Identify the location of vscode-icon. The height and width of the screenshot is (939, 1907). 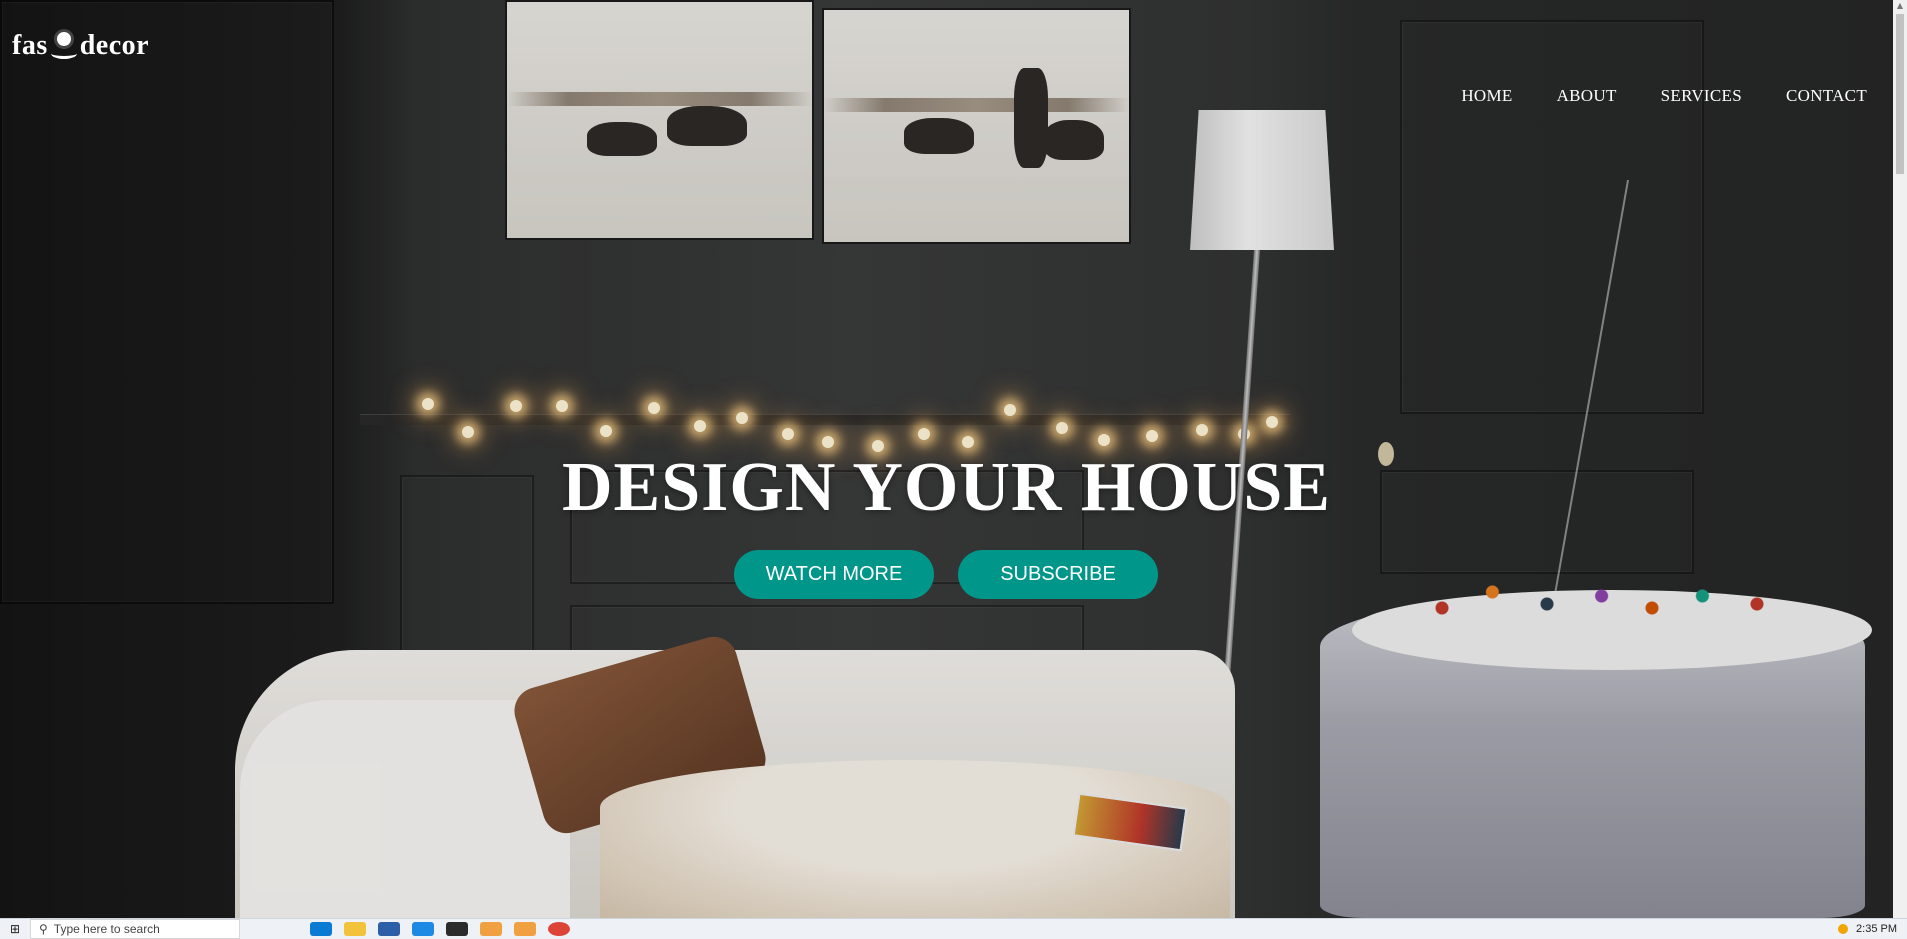
(423, 929).